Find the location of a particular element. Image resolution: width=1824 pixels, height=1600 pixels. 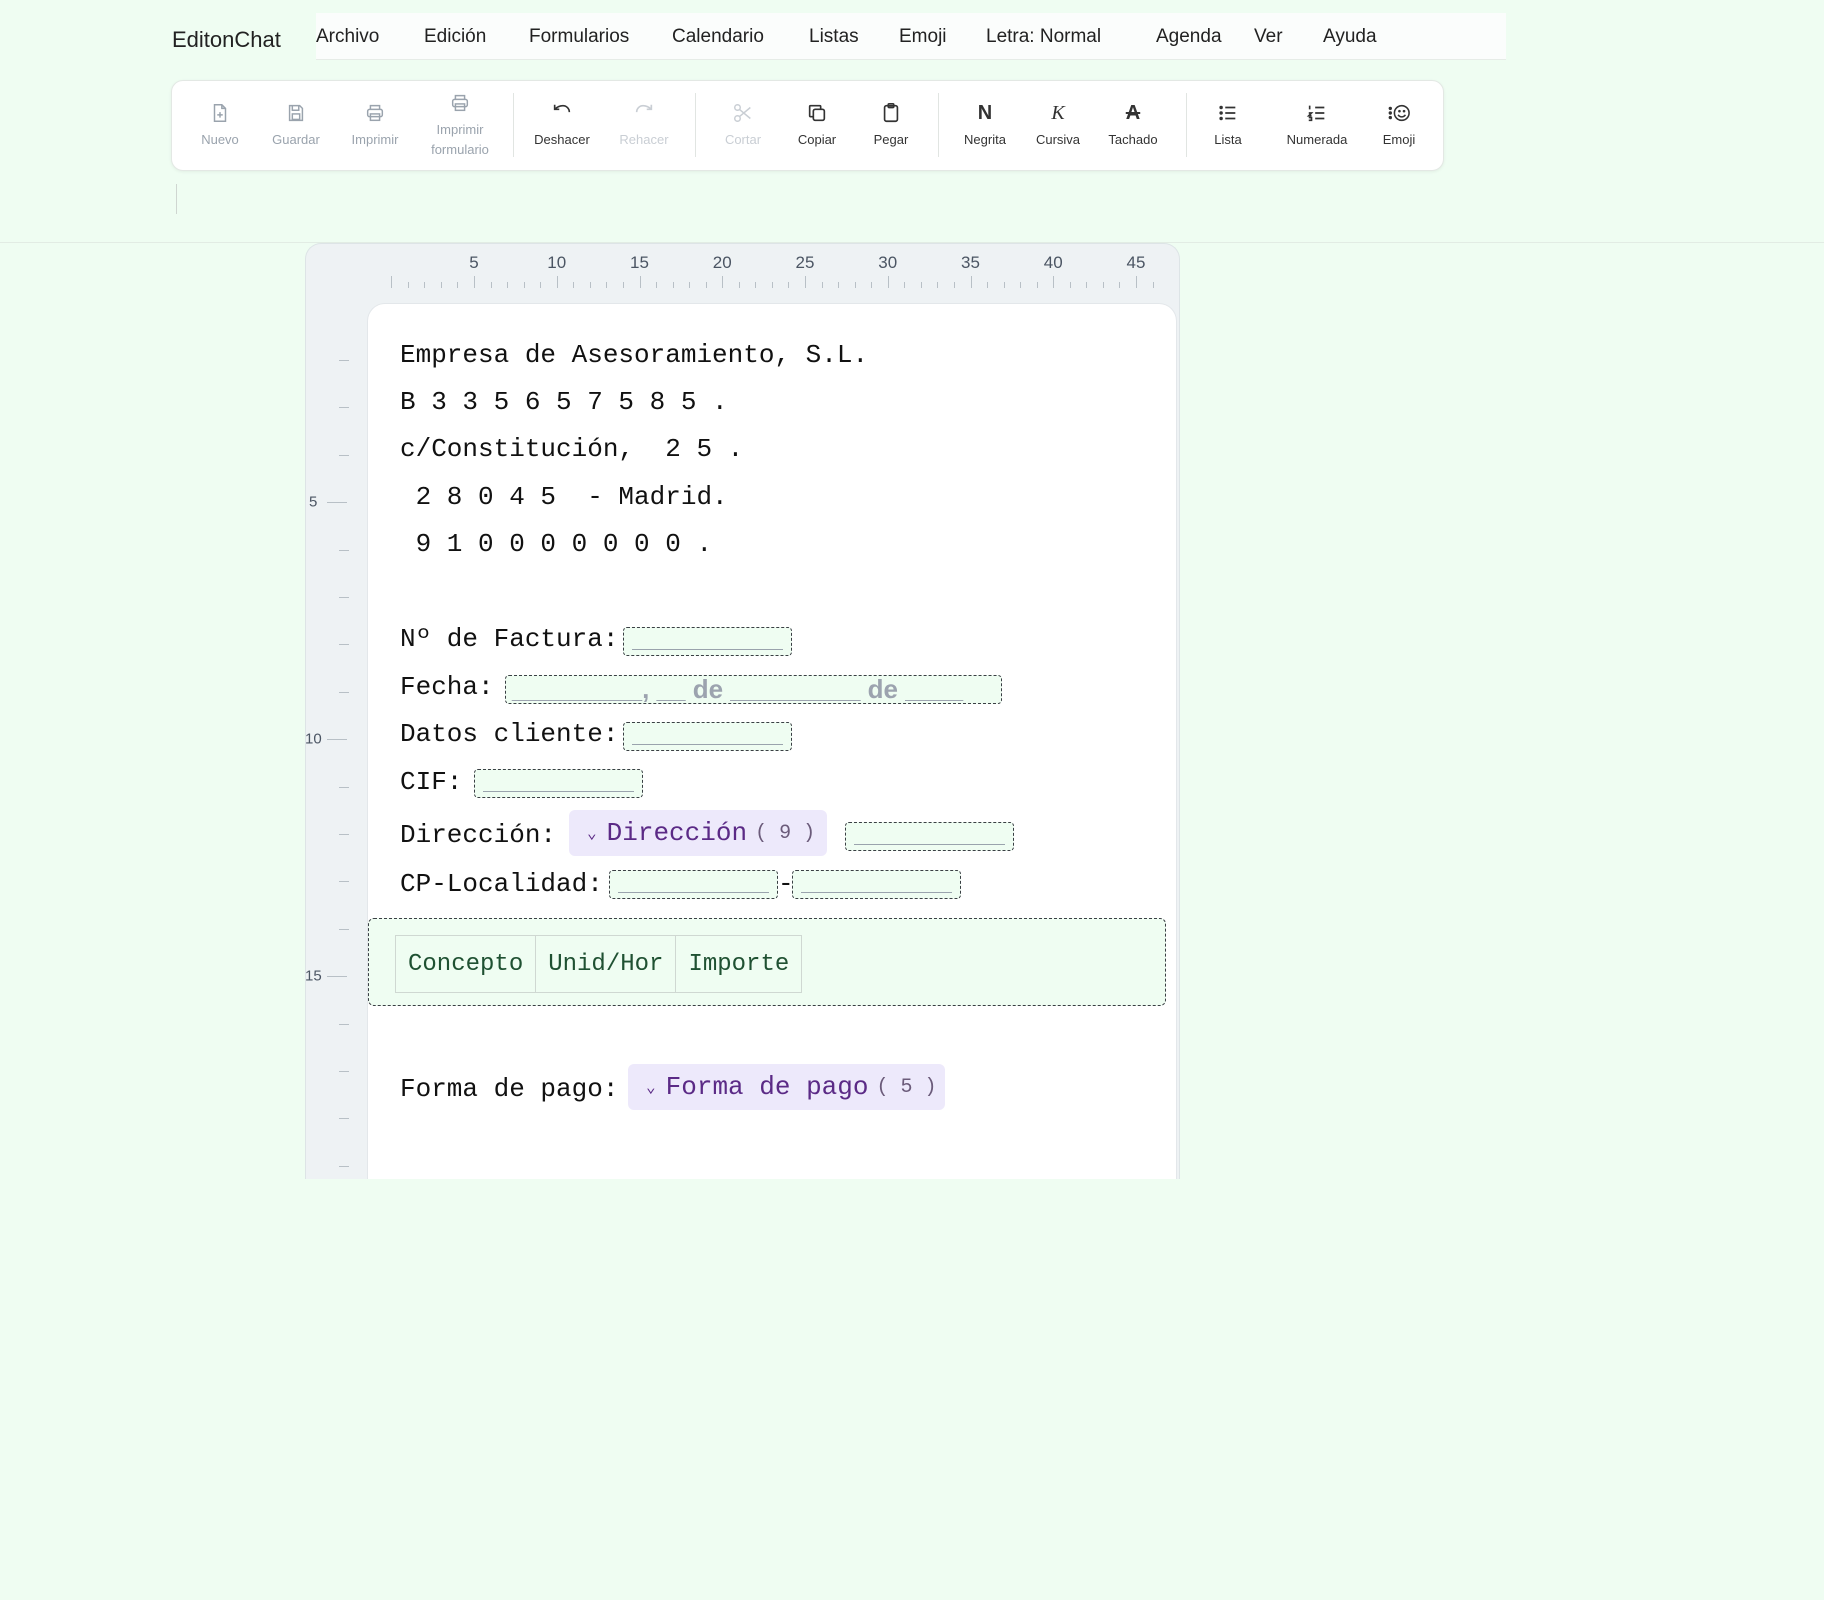

guardar-button: Guardar is located at coordinates (296, 125).